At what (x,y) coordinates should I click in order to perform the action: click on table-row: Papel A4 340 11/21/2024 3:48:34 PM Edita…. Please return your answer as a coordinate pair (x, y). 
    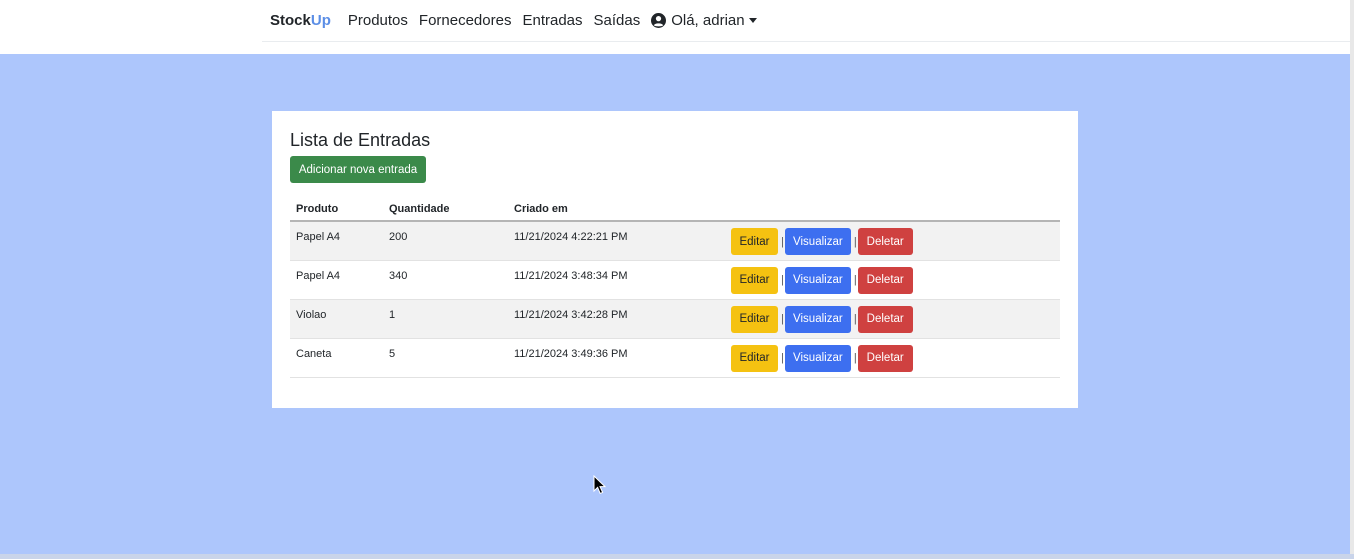
    Looking at the image, I should click on (675, 280).